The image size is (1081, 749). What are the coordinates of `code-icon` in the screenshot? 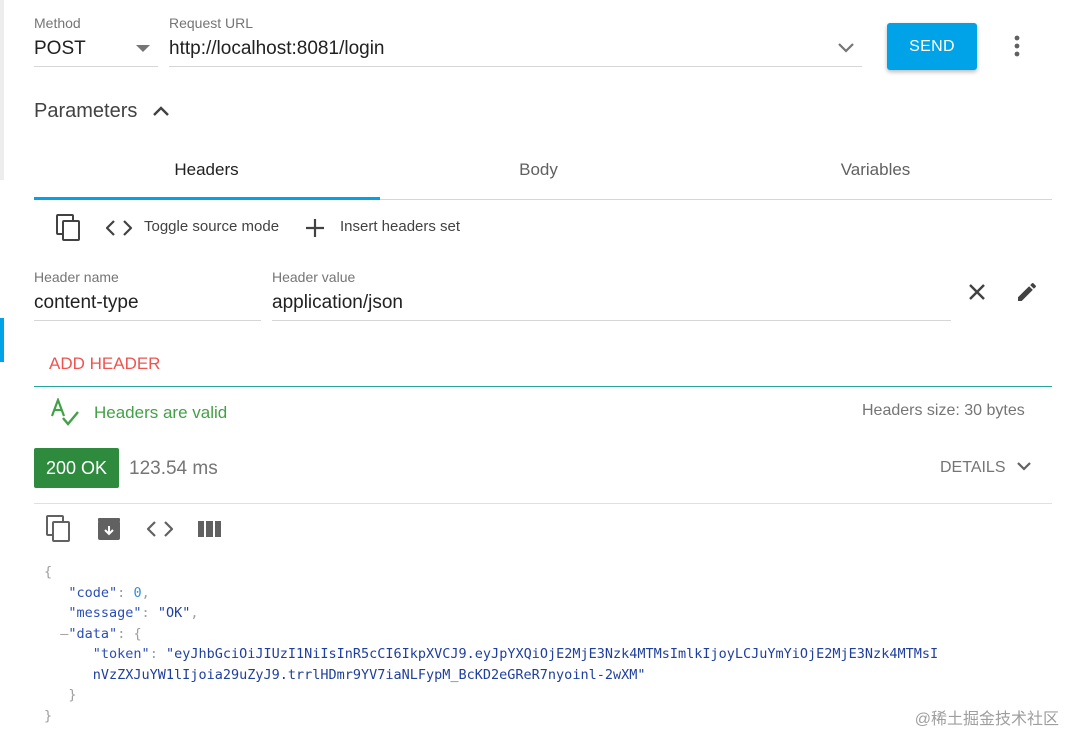 It's located at (119, 228).